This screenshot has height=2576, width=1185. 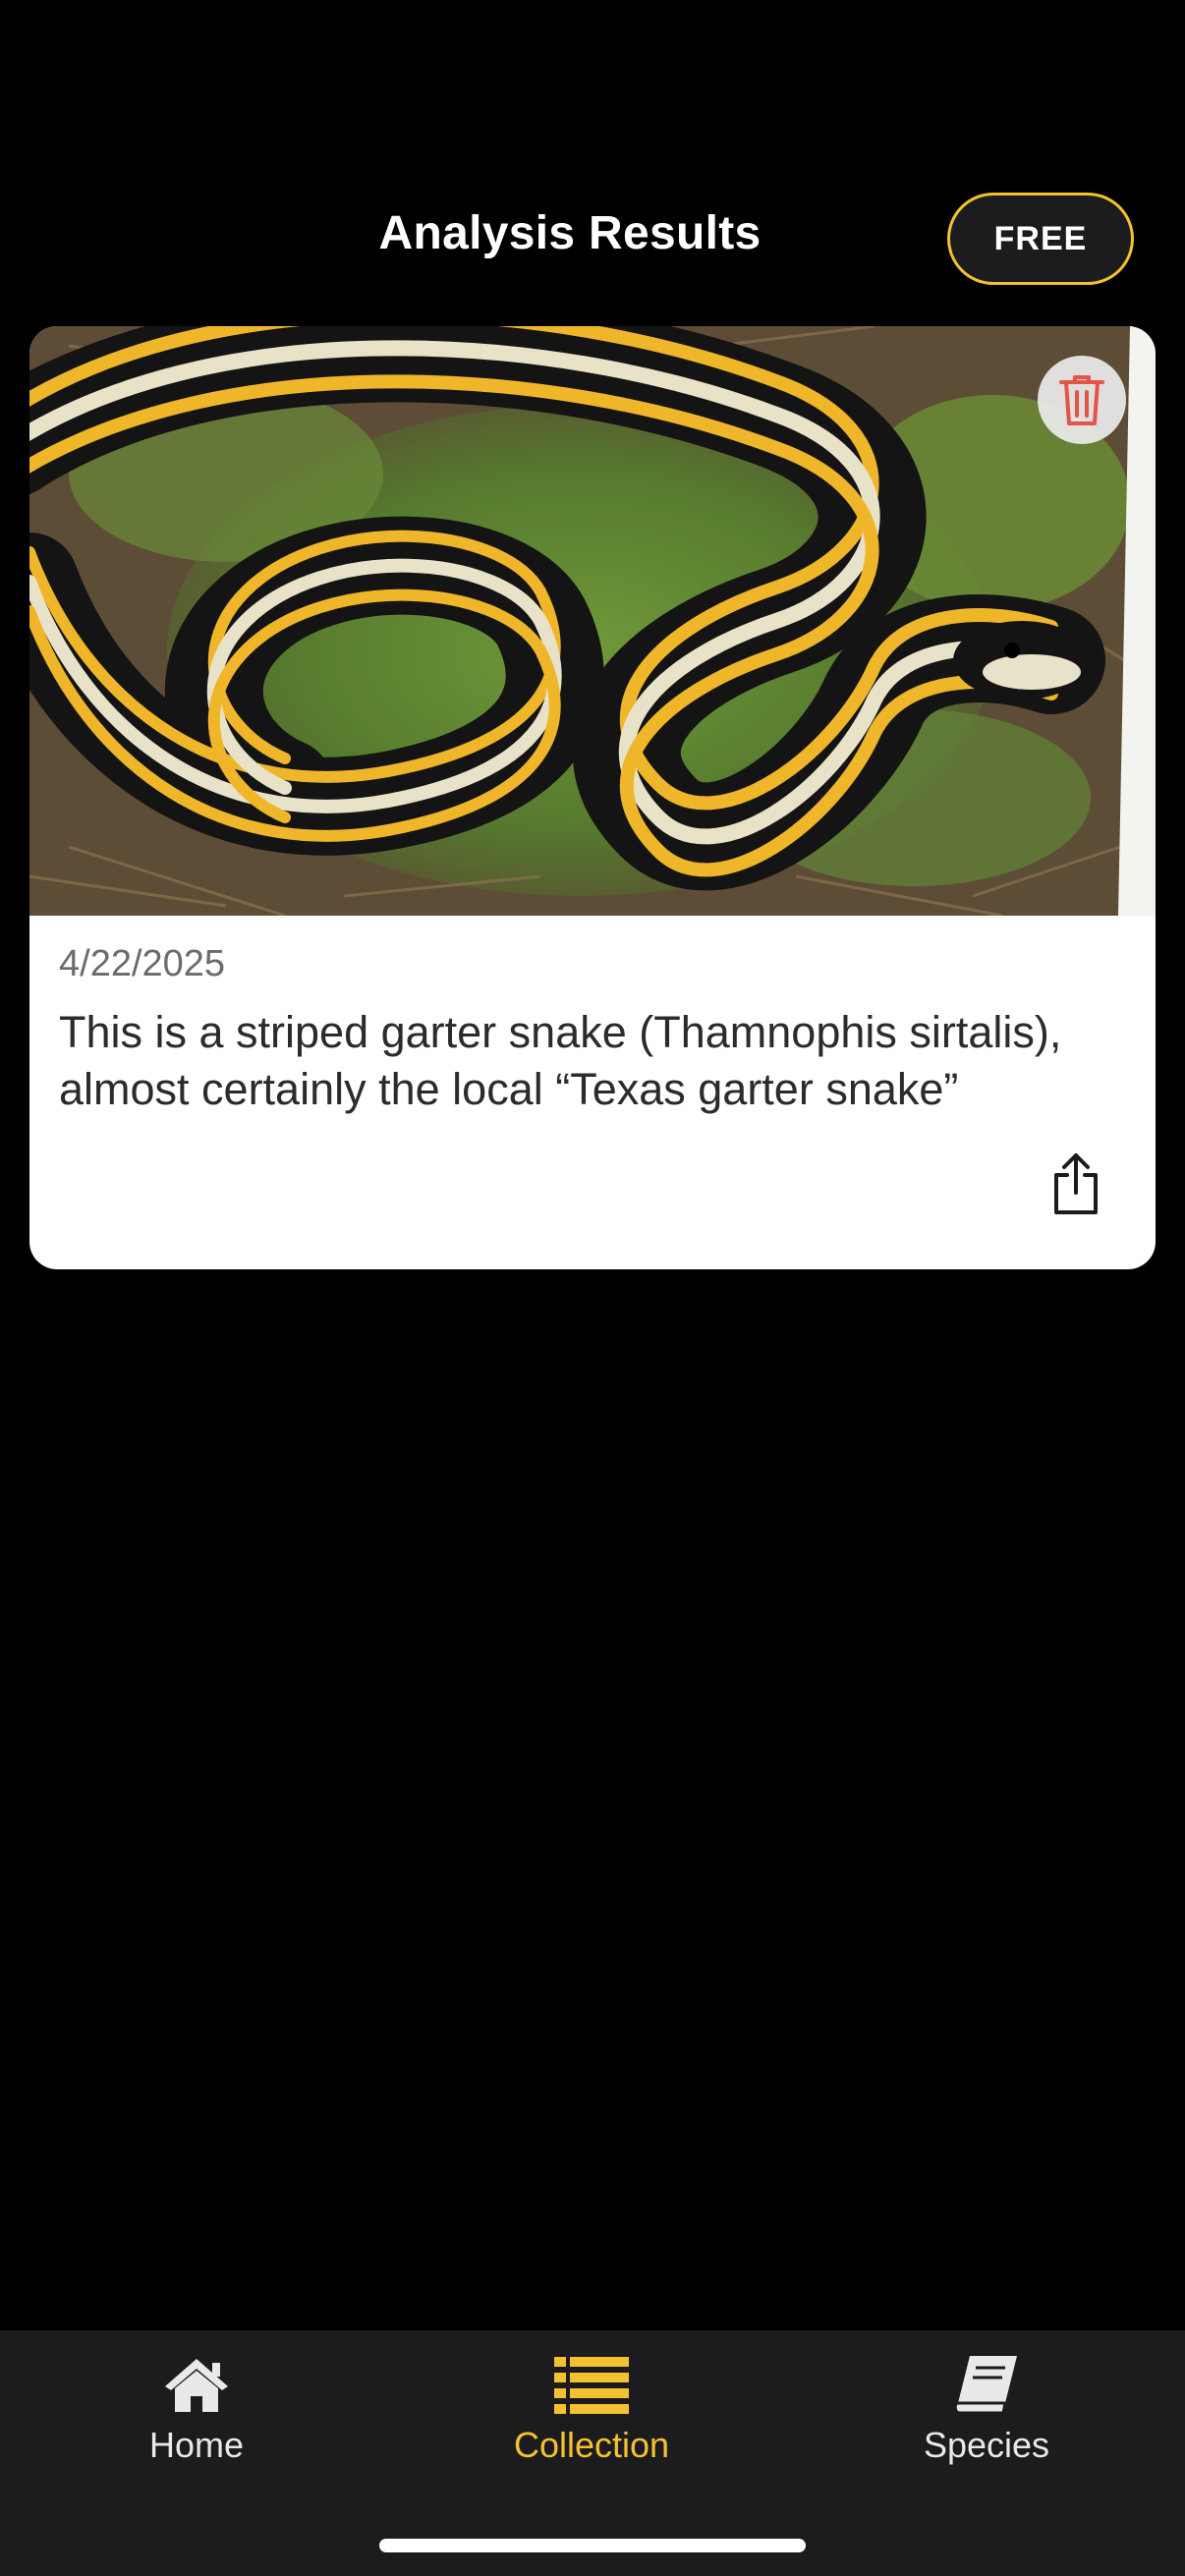 What do you see at coordinates (1041, 239) in the screenshot?
I see `free-plan-button: FREE` at bounding box center [1041, 239].